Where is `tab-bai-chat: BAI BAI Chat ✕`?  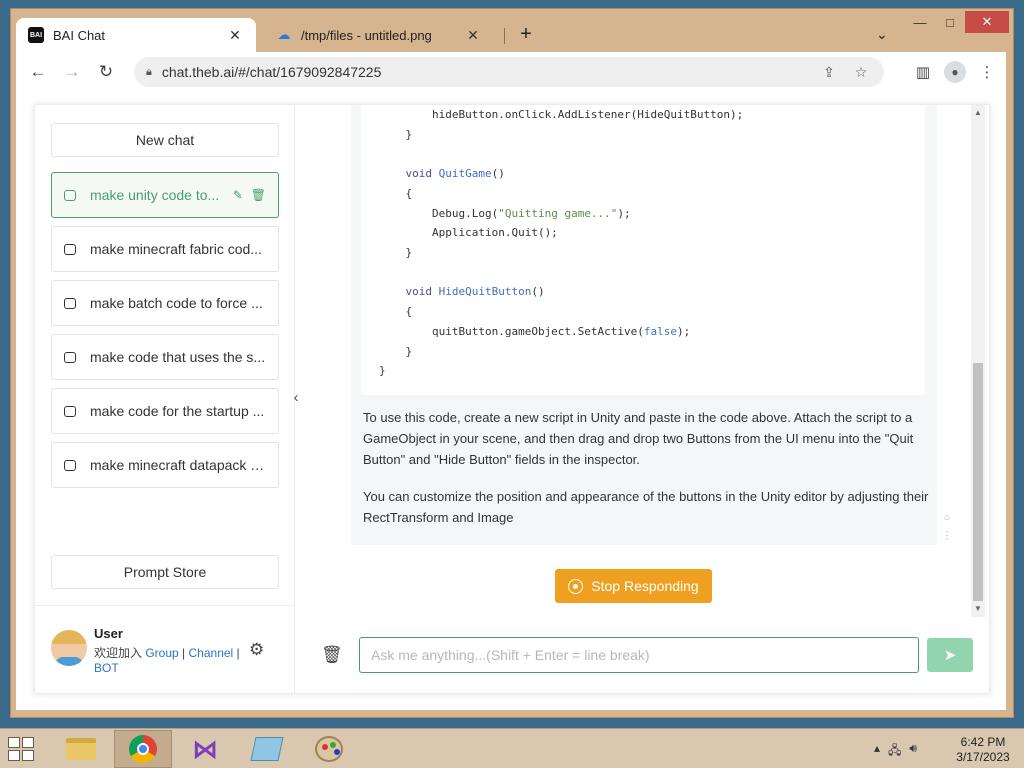
tab-bai-chat: BAI BAI Chat ✕ is located at coordinates (136, 35).